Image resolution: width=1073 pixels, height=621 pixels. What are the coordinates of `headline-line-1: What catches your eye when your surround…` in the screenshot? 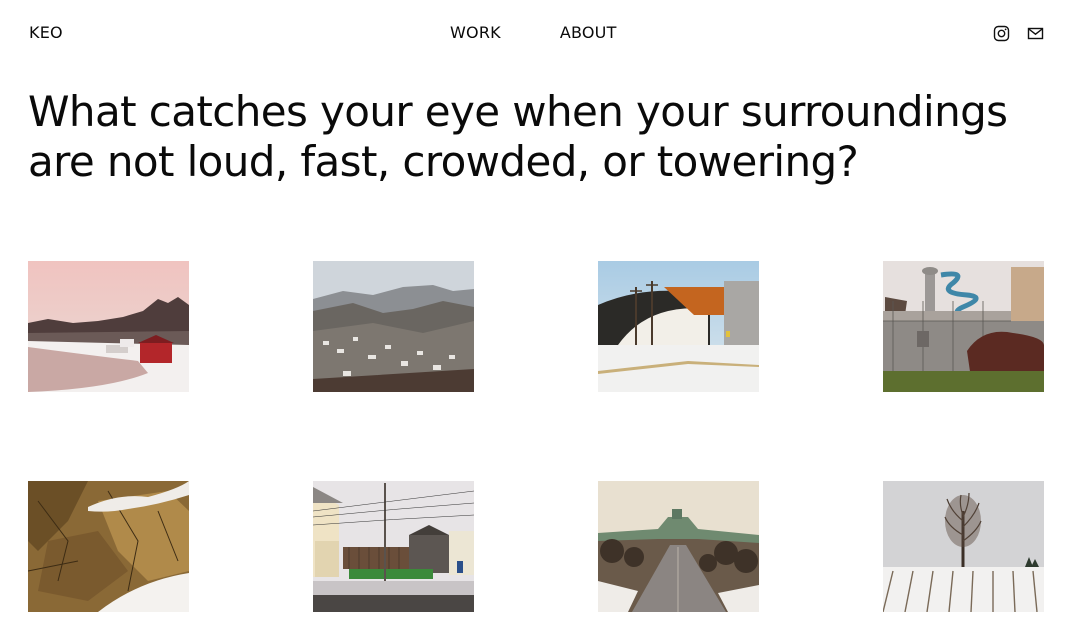 It's located at (518, 111).